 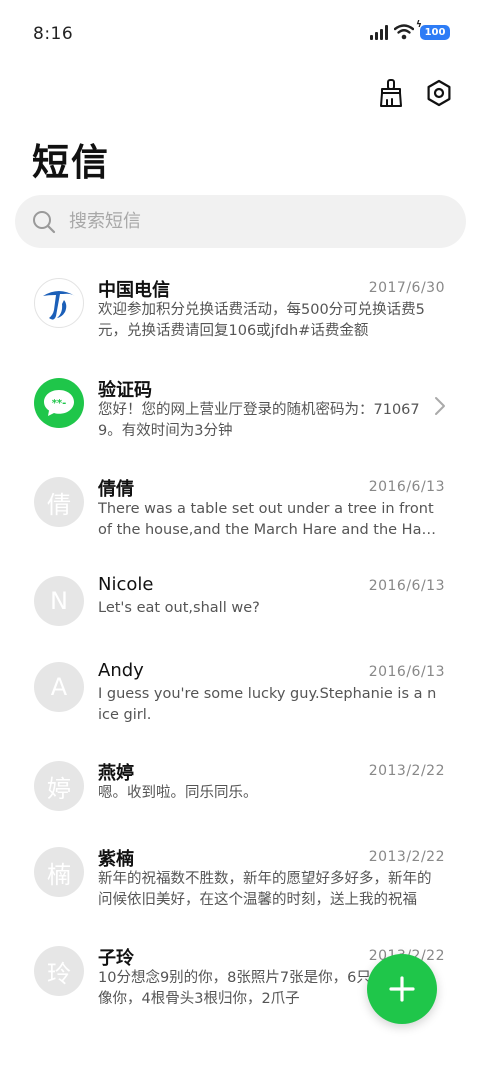 What do you see at coordinates (379, 32) in the screenshot?
I see `signal-icon` at bounding box center [379, 32].